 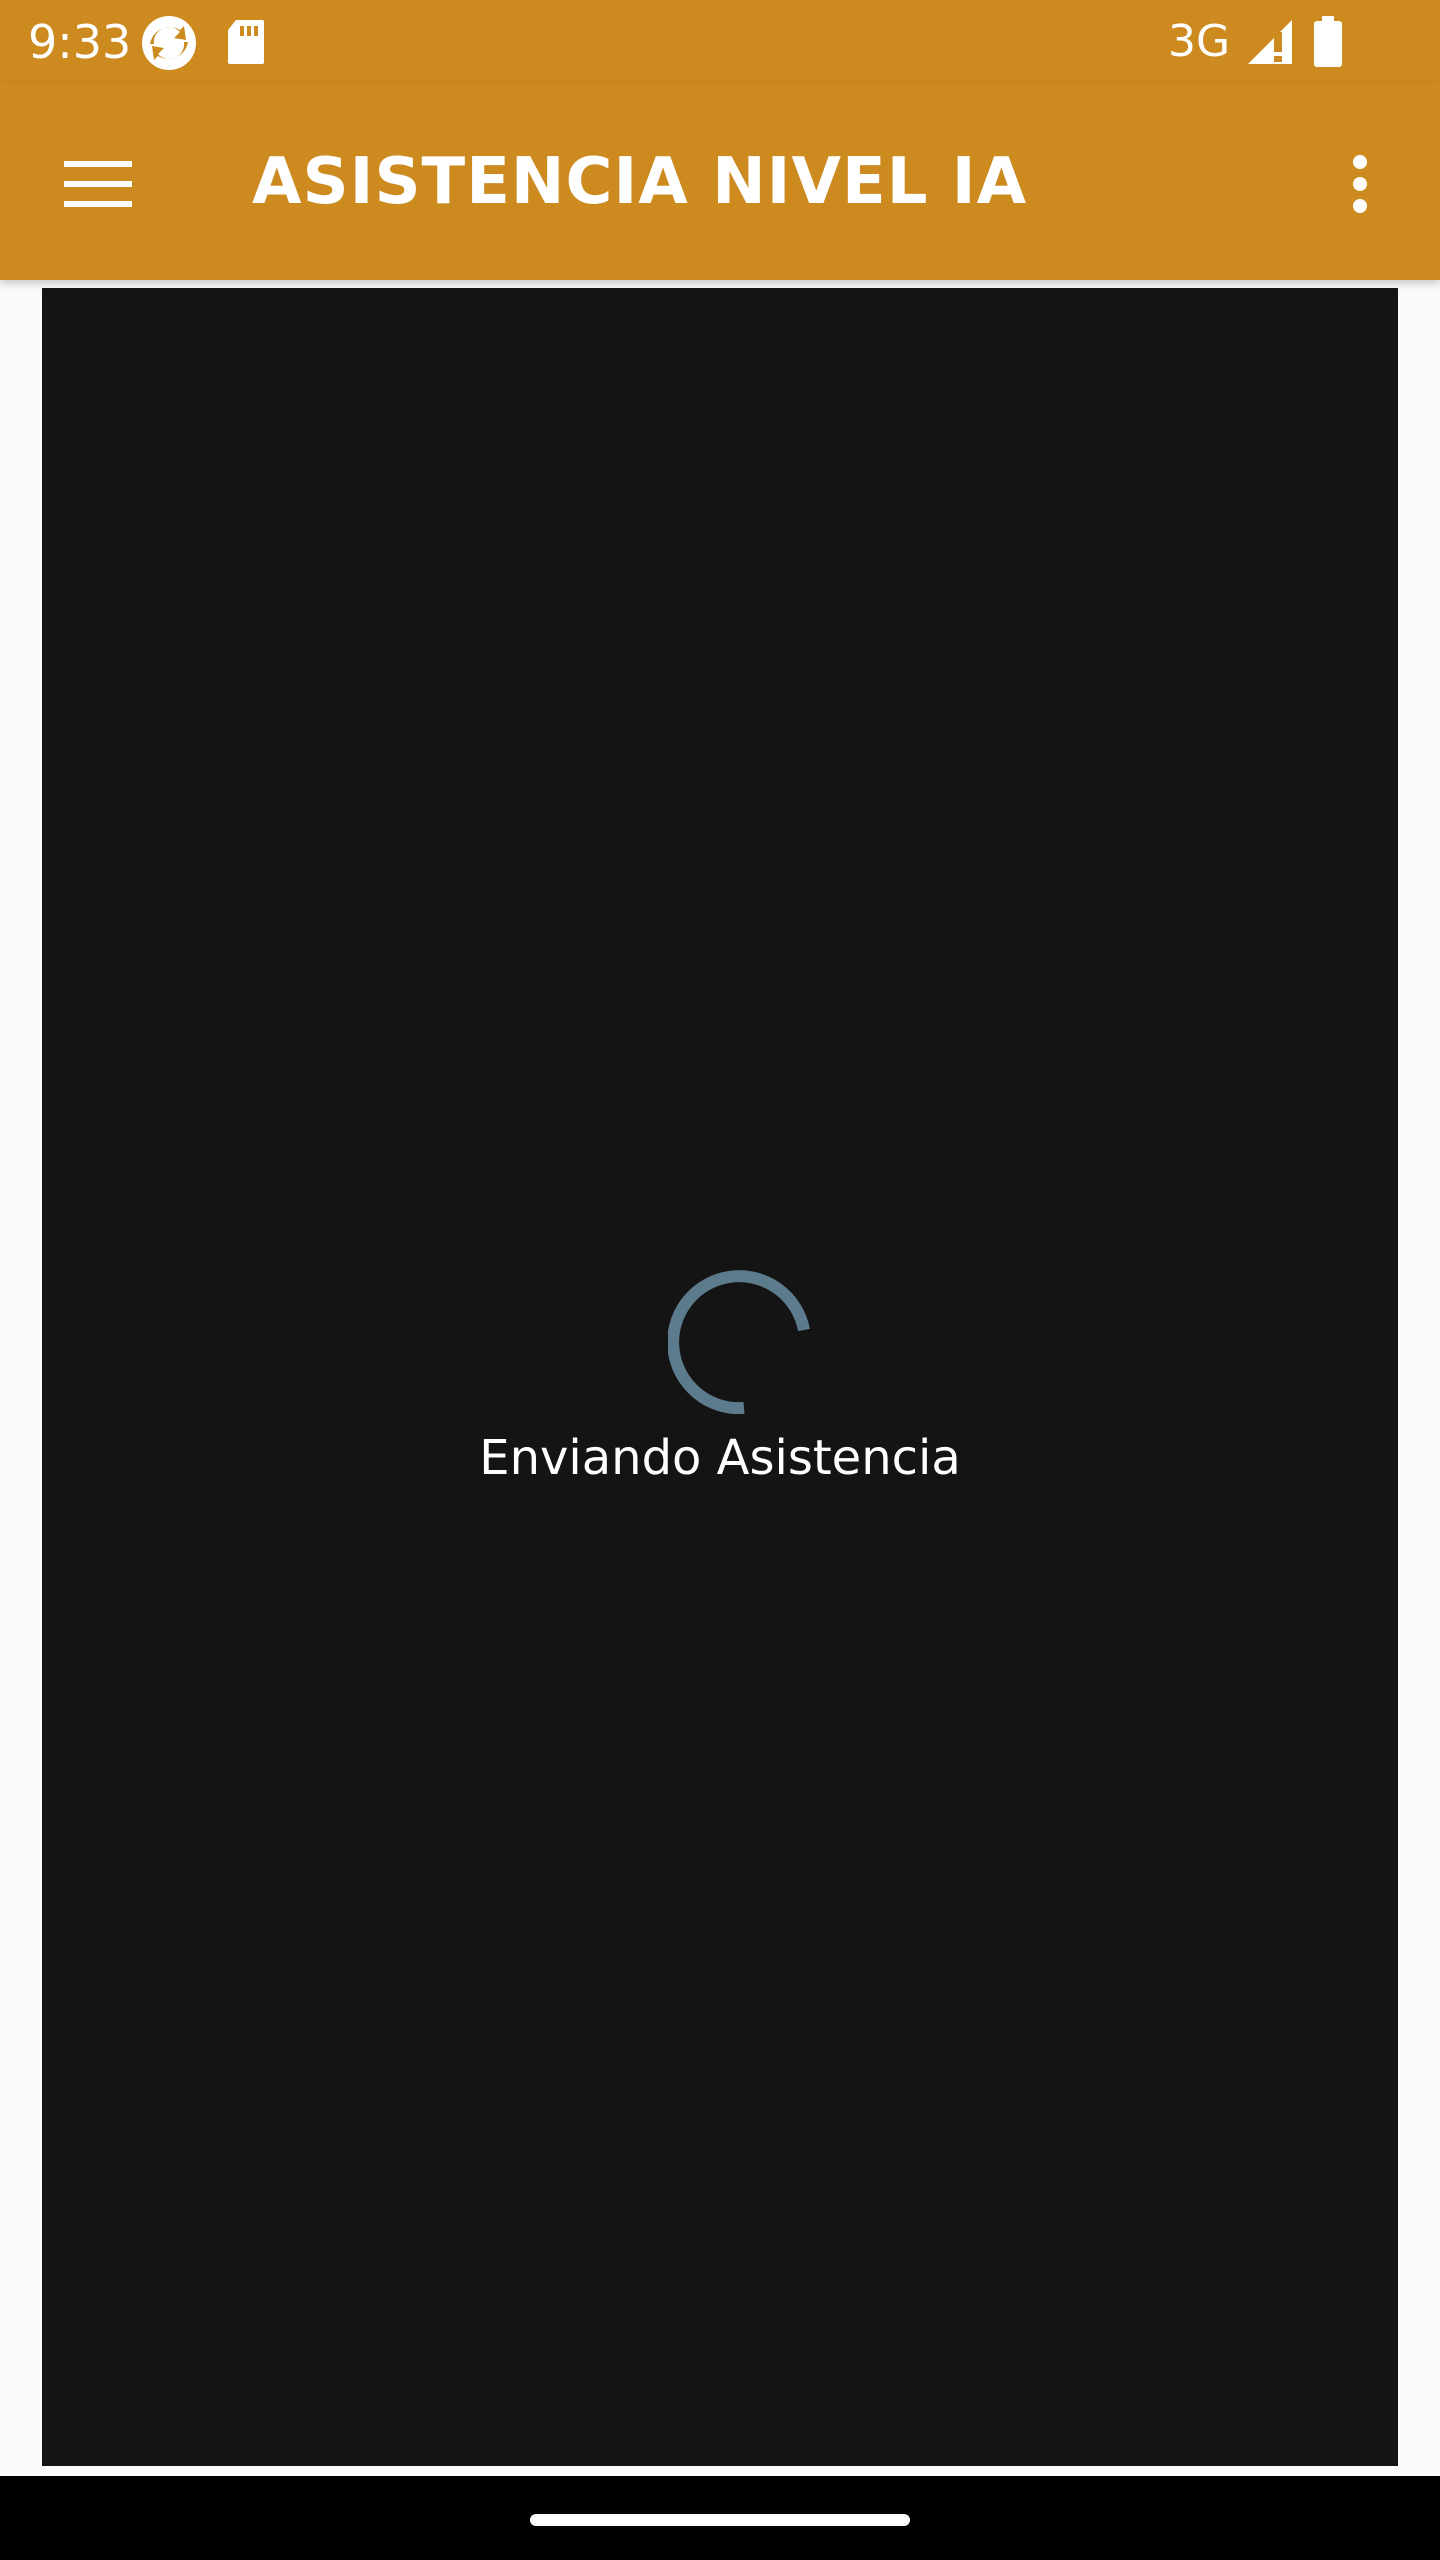 I want to click on more-vert-icon, so click(x=1360, y=186).